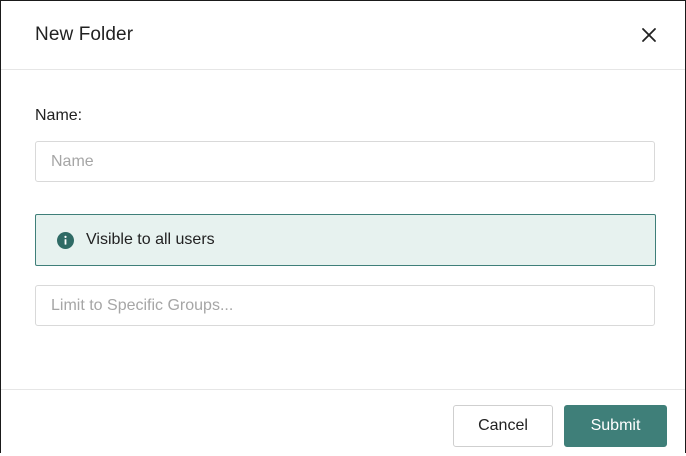 The image size is (686, 456). Describe the element at coordinates (345, 161) in the screenshot. I see `name-input` at that location.